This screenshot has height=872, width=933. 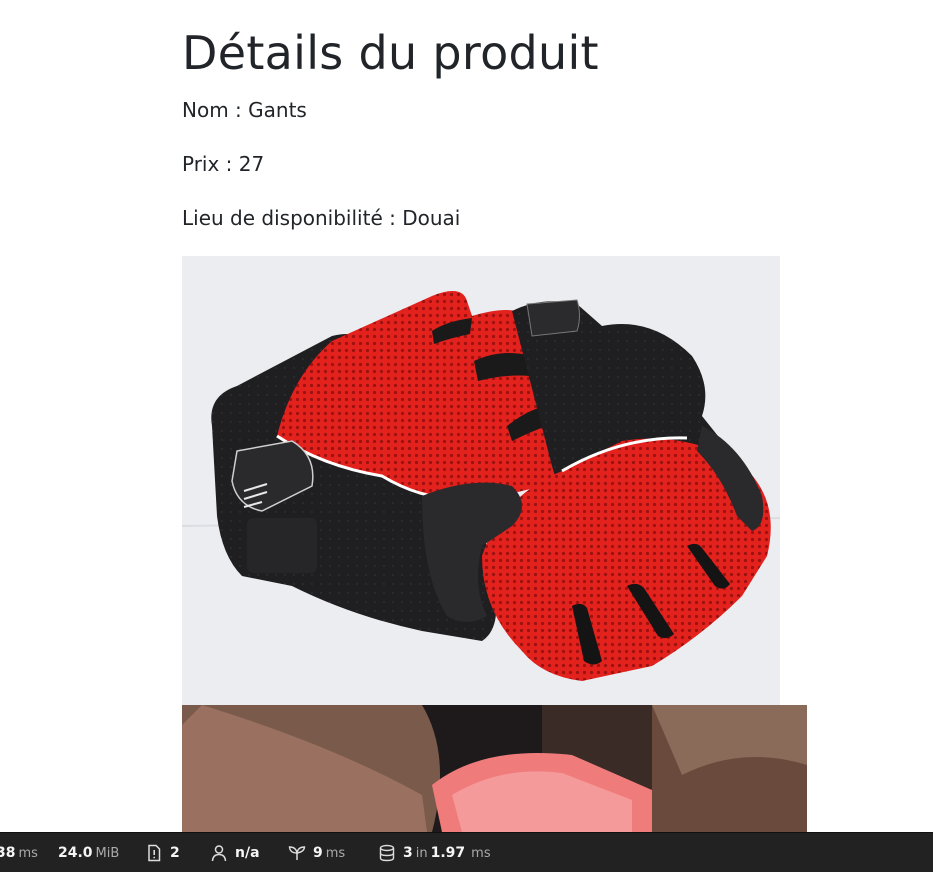 What do you see at coordinates (28, 853) in the screenshot?
I see `toolbar-time-unit: ms` at bounding box center [28, 853].